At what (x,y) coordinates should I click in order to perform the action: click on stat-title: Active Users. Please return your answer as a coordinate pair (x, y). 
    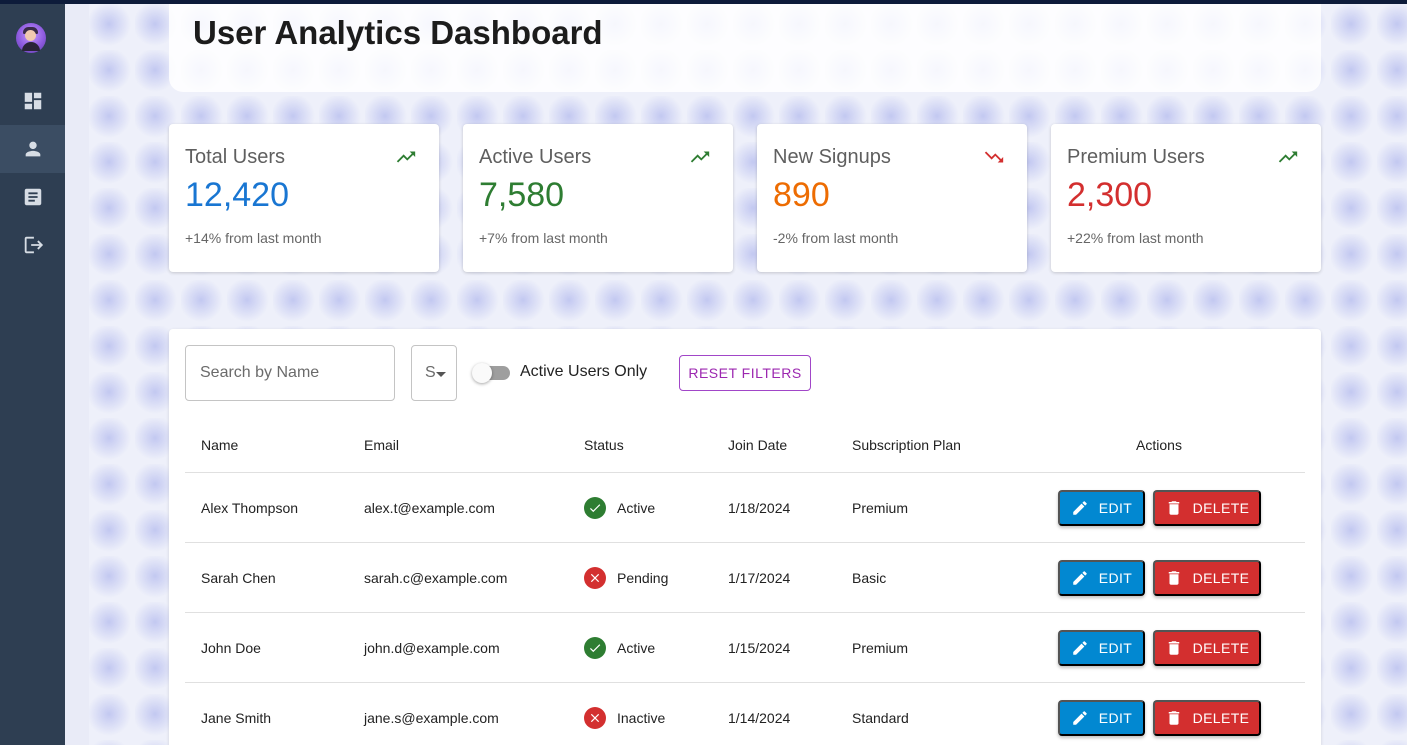
    Looking at the image, I should click on (535, 157).